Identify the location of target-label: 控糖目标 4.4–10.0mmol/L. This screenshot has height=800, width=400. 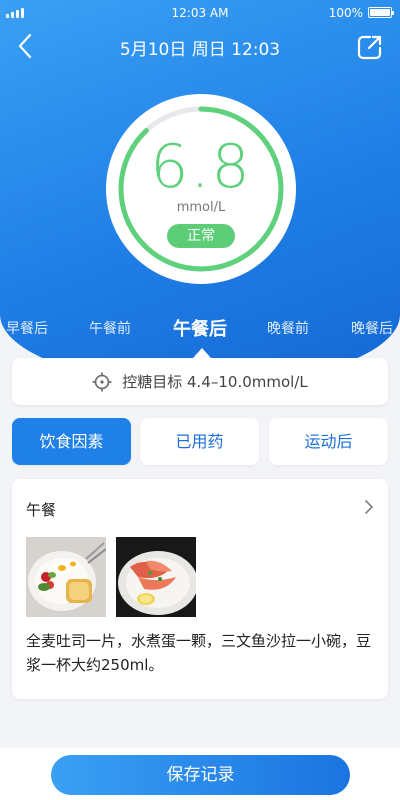
(215, 382).